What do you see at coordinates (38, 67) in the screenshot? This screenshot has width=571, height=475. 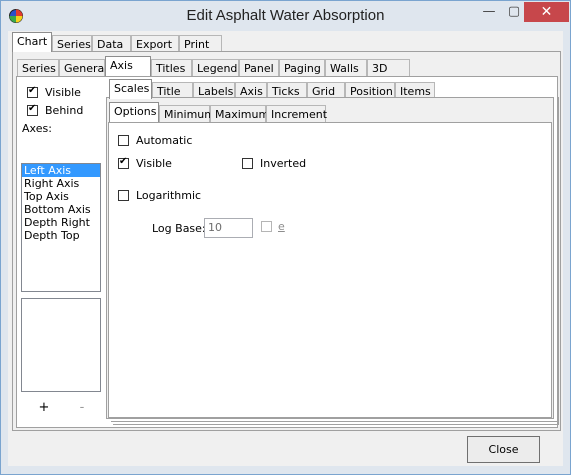 I see `tab-chart-series: Series` at bounding box center [38, 67].